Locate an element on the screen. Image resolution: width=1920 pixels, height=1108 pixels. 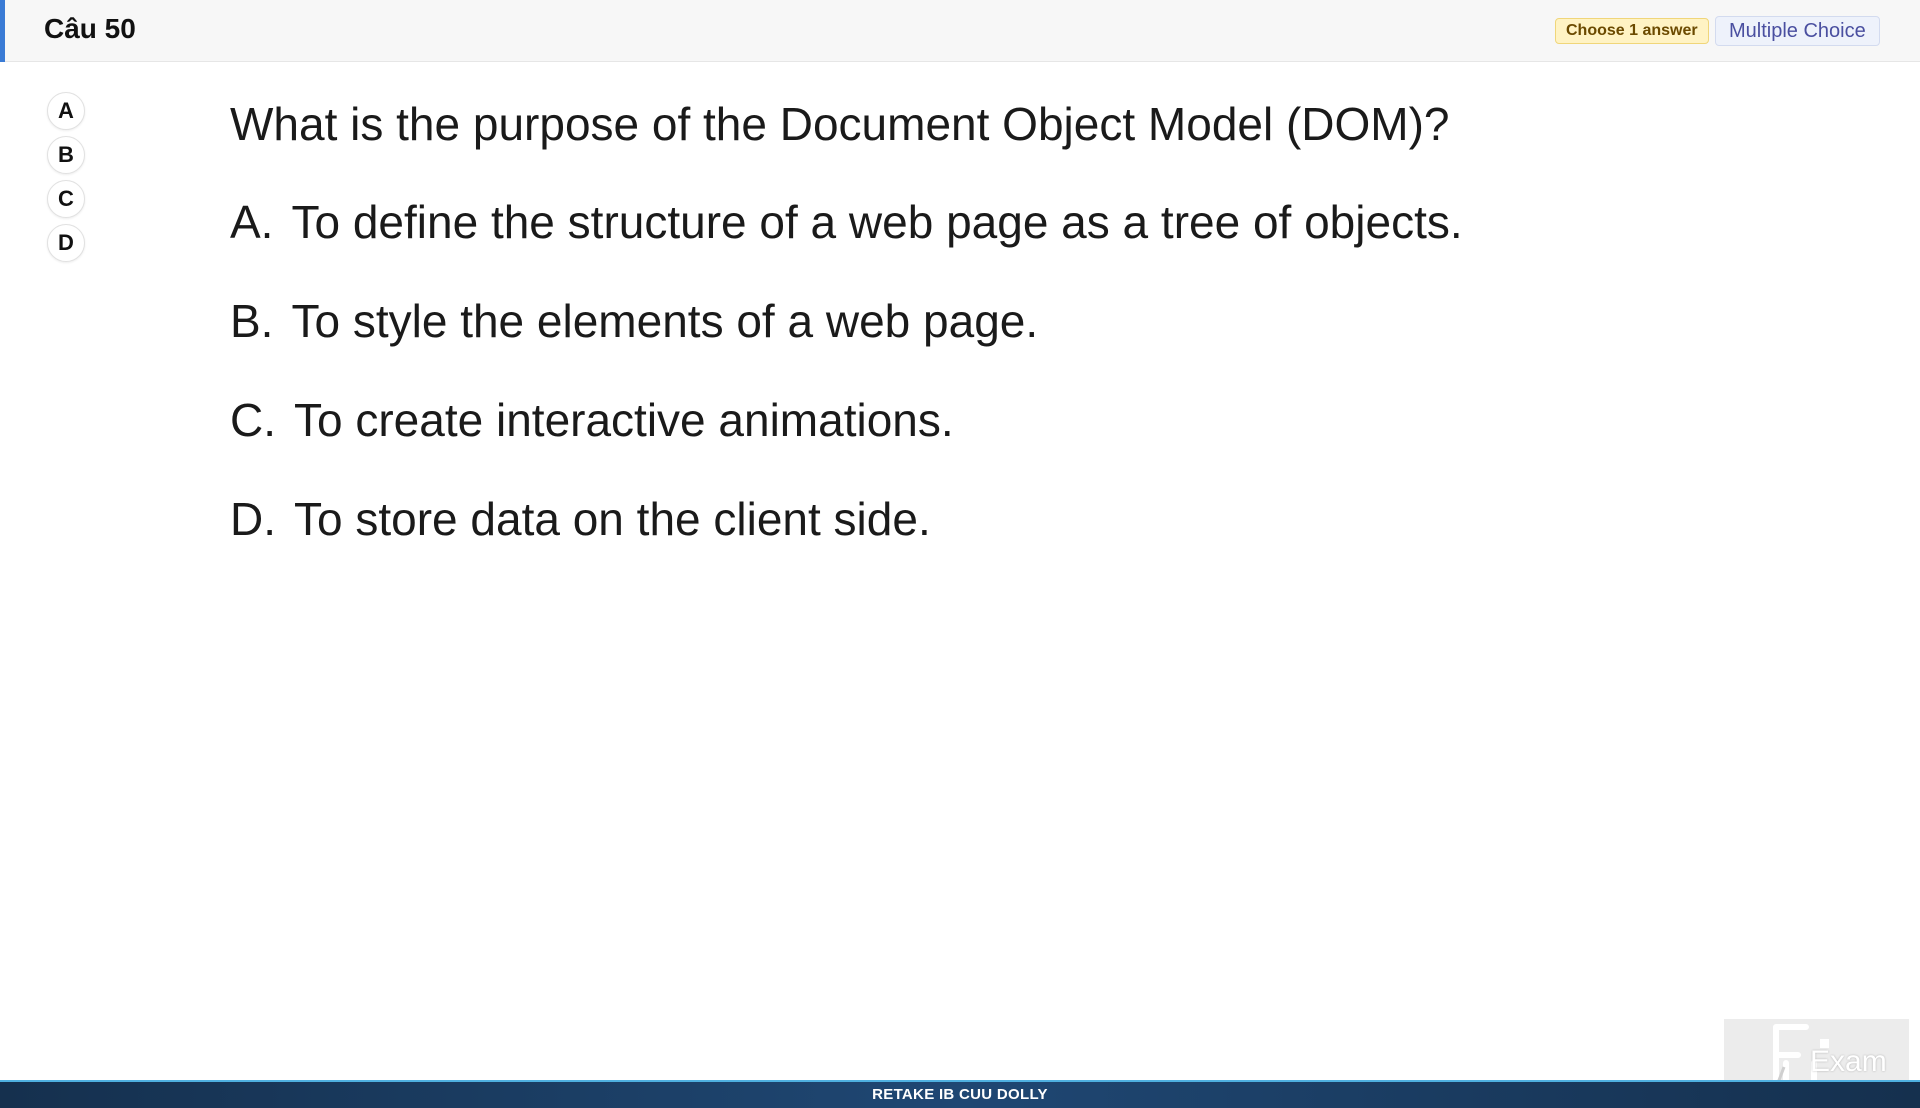
option-d: D. To store data on the client side. is located at coordinates (580, 519).